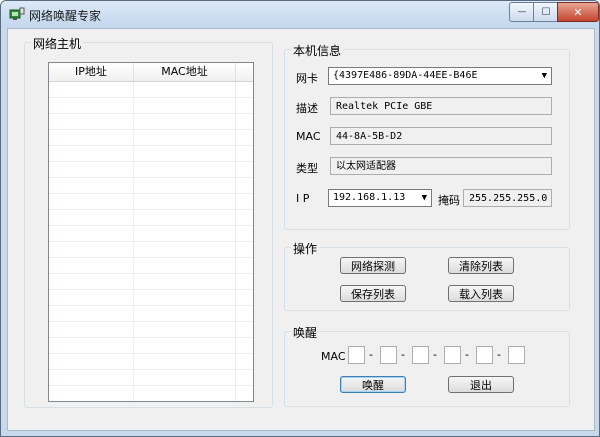 This screenshot has height=437, width=600. I want to click on desc-label: 描述, so click(307, 108).